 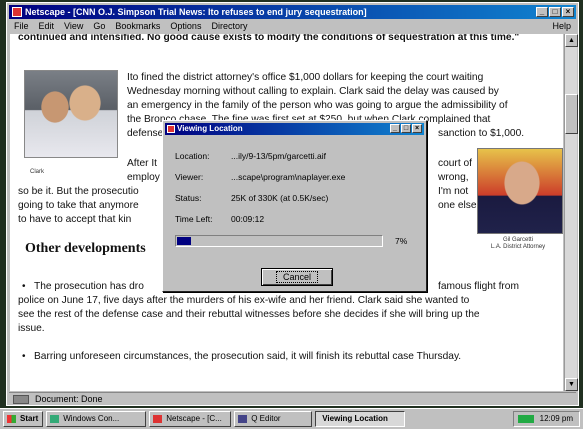 What do you see at coordinates (571, 114) in the screenshot?
I see `scroll-thumb` at bounding box center [571, 114].